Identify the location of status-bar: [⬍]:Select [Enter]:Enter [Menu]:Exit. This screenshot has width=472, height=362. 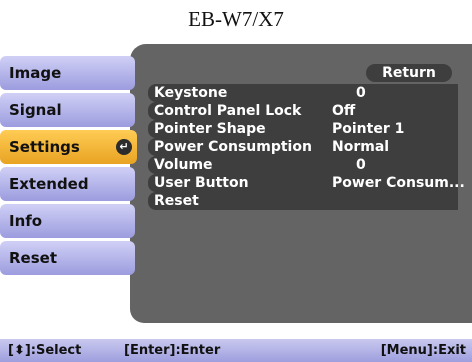
(236, 350).